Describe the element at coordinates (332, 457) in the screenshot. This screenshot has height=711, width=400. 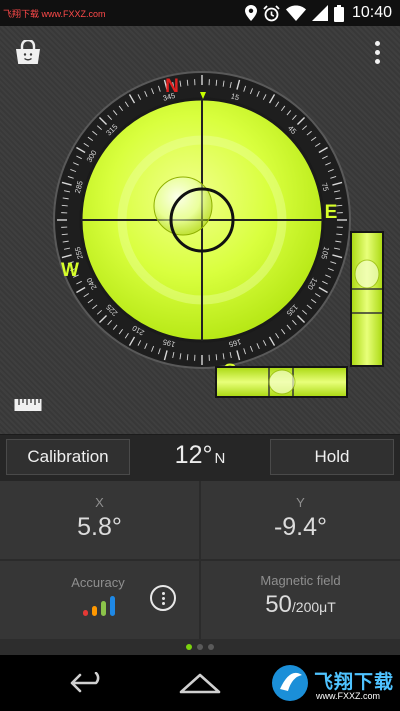
I see `hold-button: Hold` at that location.